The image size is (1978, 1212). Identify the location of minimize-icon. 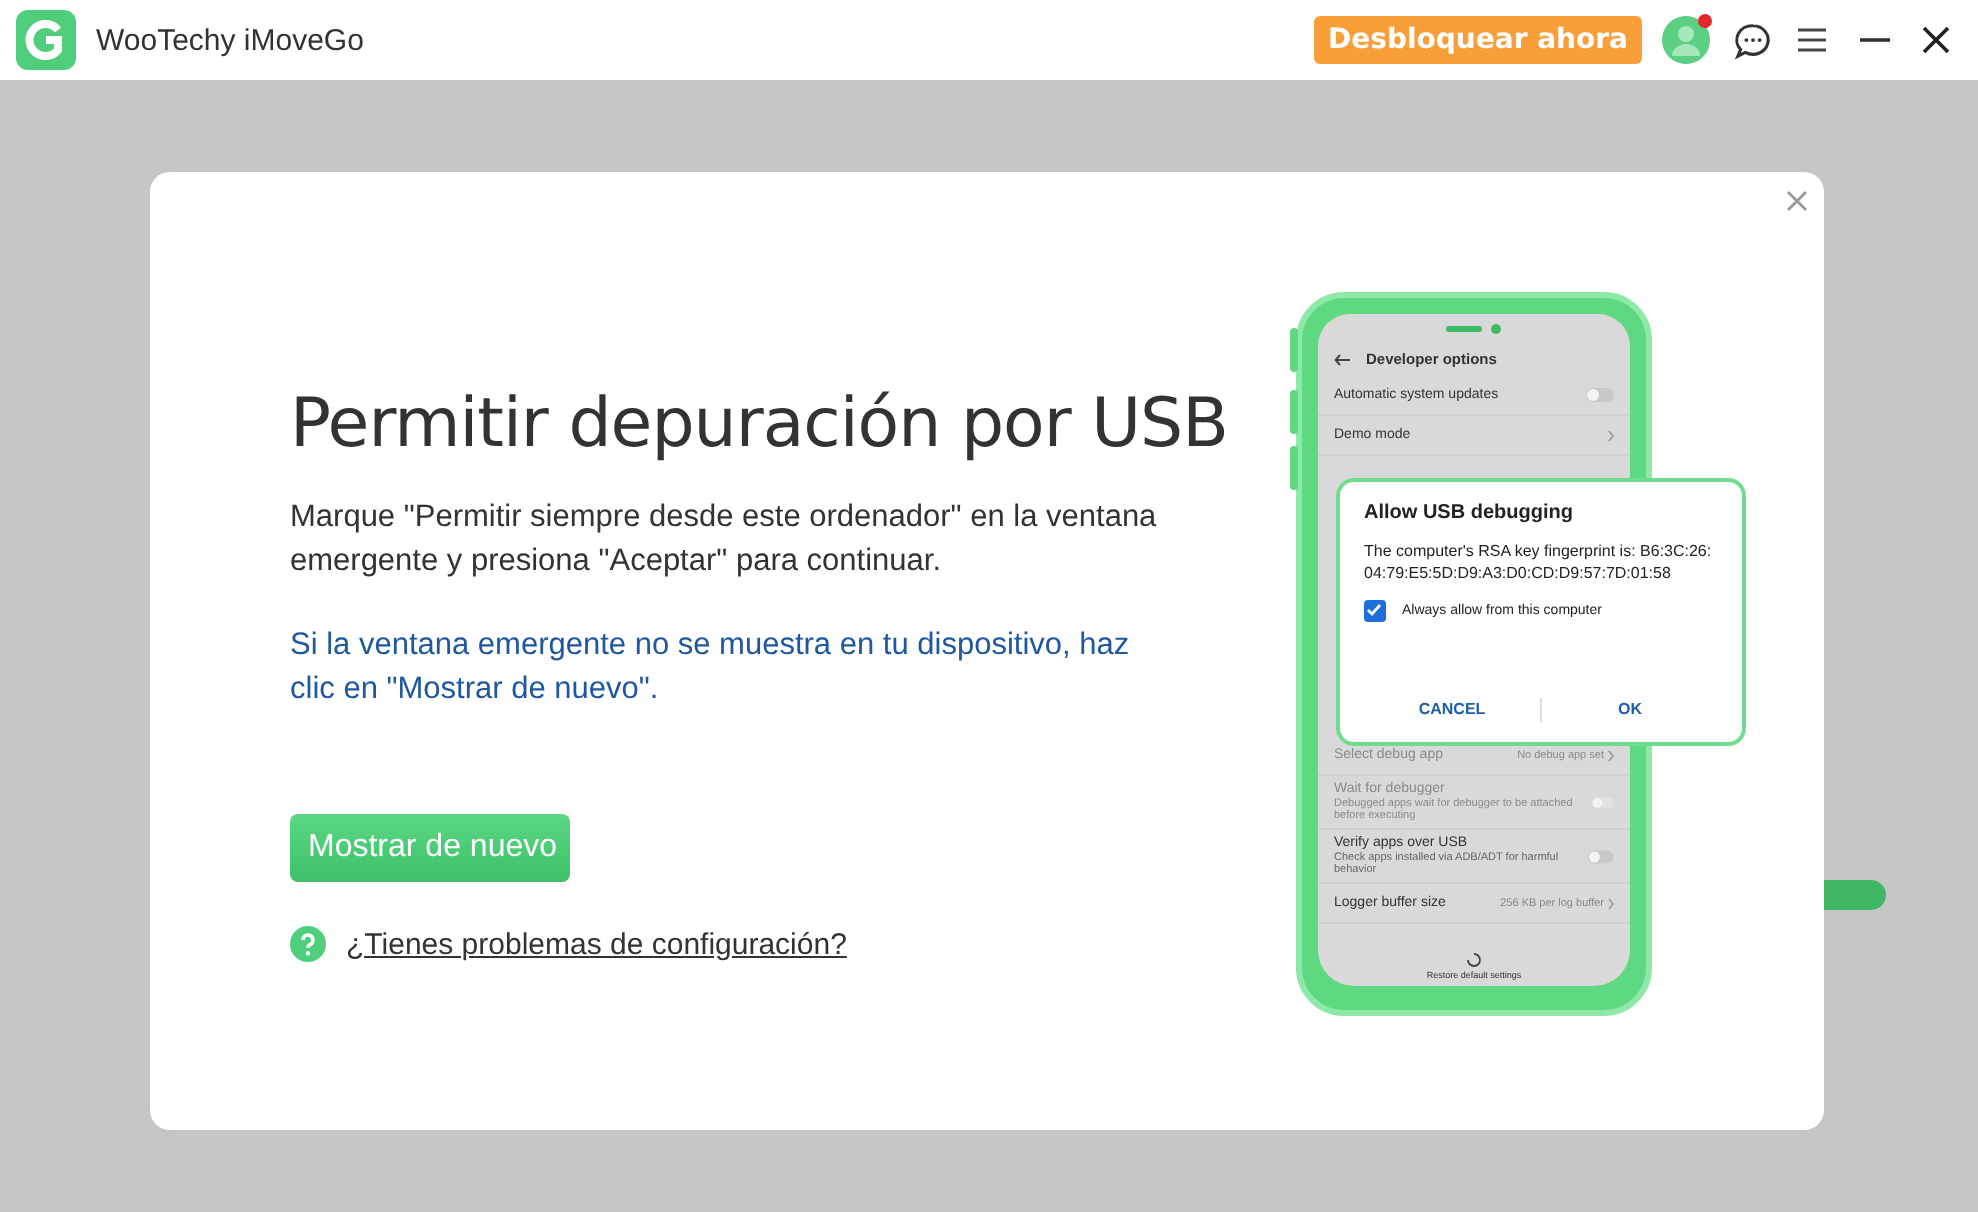
(1875, 40).